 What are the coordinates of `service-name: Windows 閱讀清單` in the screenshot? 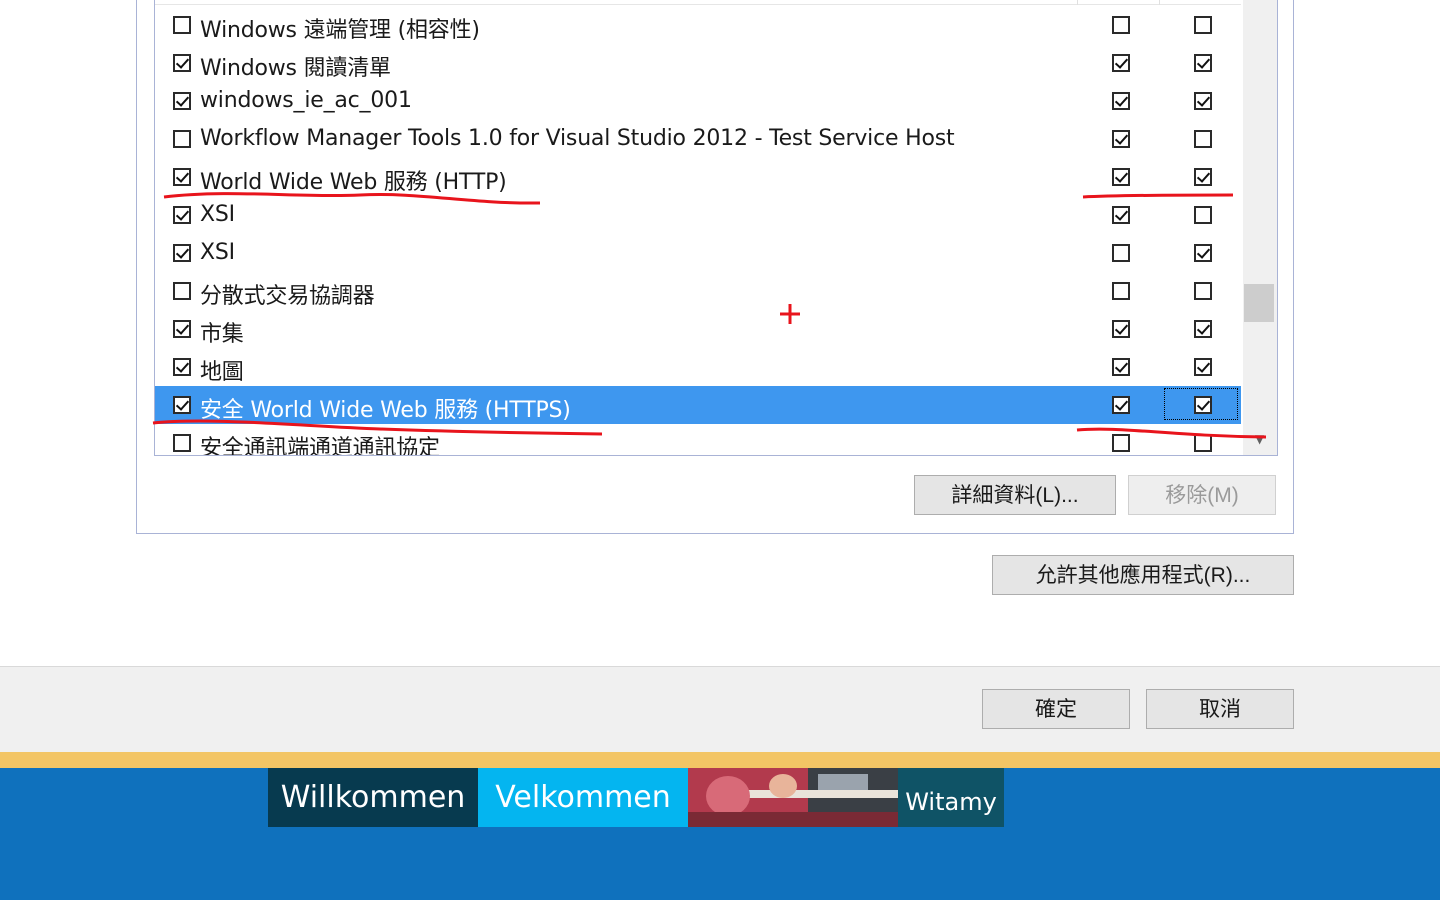 It's located at (295, 68).